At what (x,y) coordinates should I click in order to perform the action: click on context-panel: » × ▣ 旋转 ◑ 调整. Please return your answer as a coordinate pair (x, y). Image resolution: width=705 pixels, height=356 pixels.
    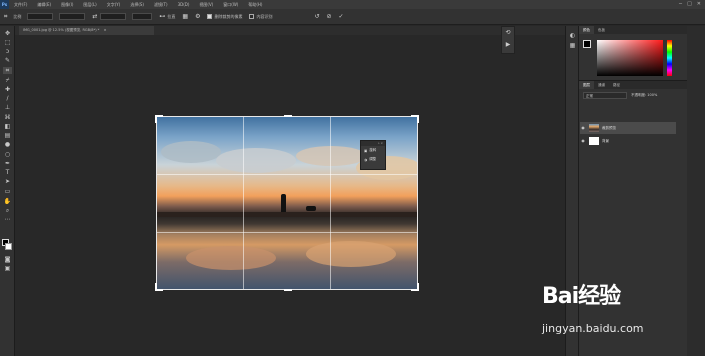
    Looking at the image, I should click on (373, 155).